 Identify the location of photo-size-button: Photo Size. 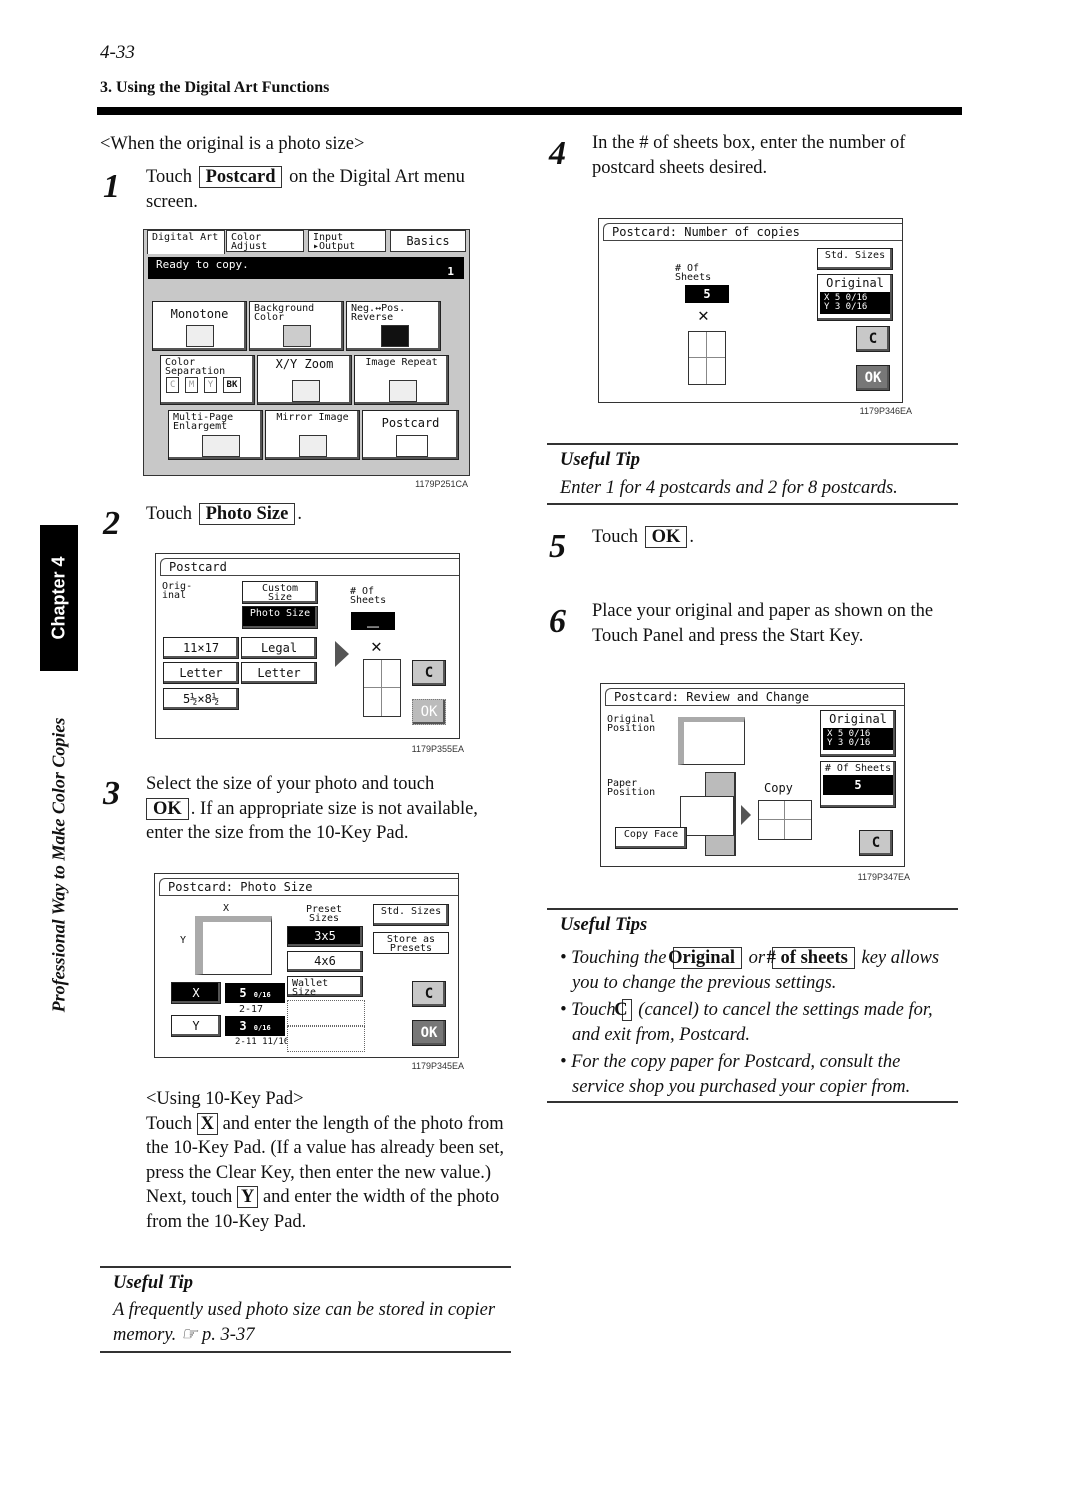
(280, 617).